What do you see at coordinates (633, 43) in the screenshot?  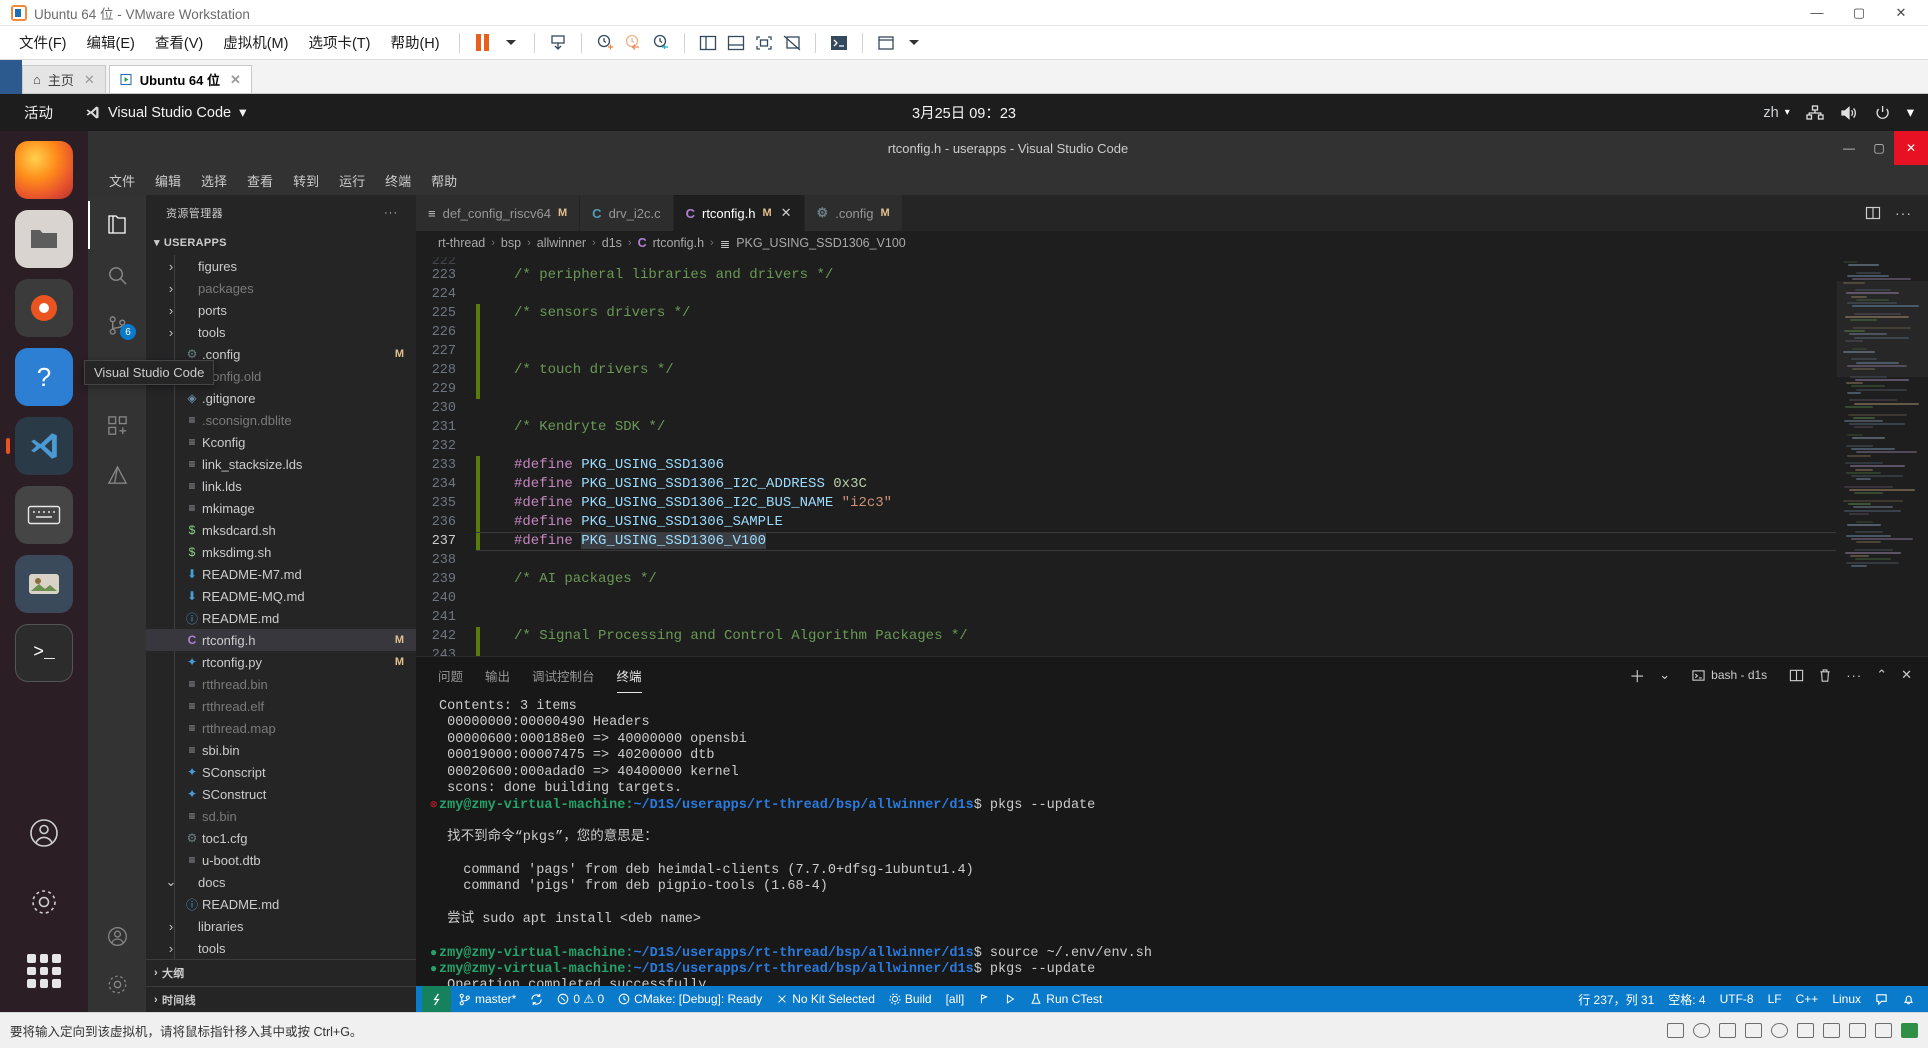 I see `snapshot-revert-icon` at bounding box center [633, 43].